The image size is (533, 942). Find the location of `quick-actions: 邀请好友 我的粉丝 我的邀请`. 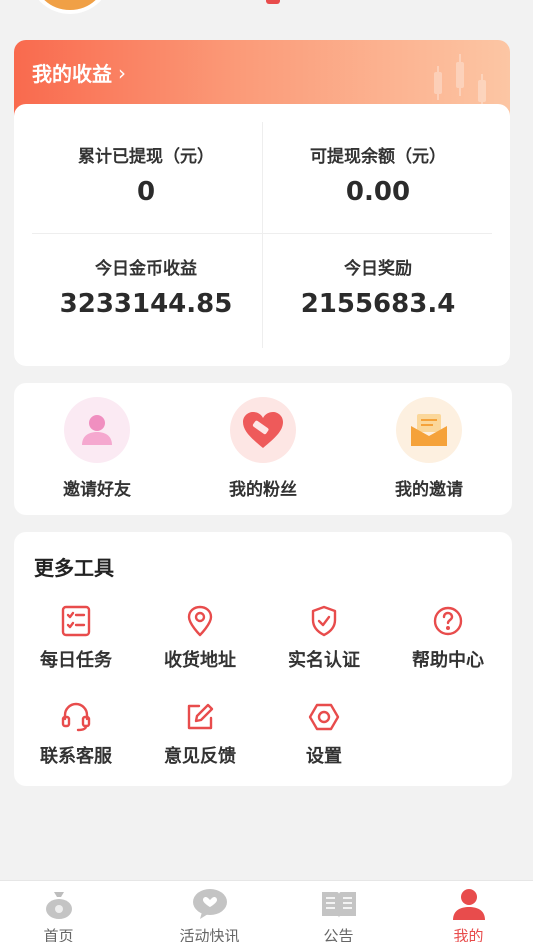

quick-actions: 邀请好友 我的粉丝 我的邀请 is located at coordinates (263, 449).